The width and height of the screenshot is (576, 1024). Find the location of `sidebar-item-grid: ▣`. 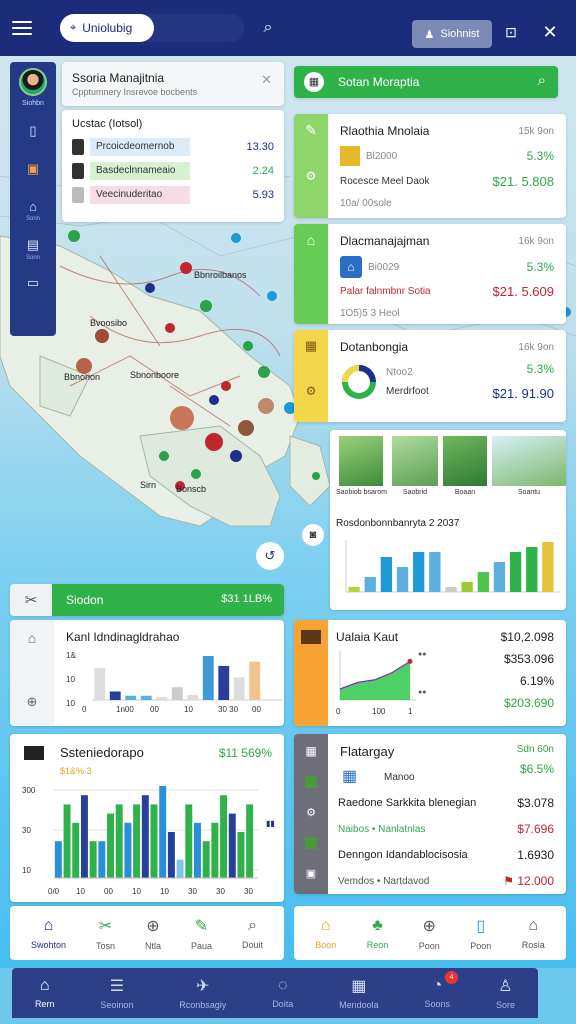

sidebar-item-grid: ▣ is located at coordinates (33, 172).